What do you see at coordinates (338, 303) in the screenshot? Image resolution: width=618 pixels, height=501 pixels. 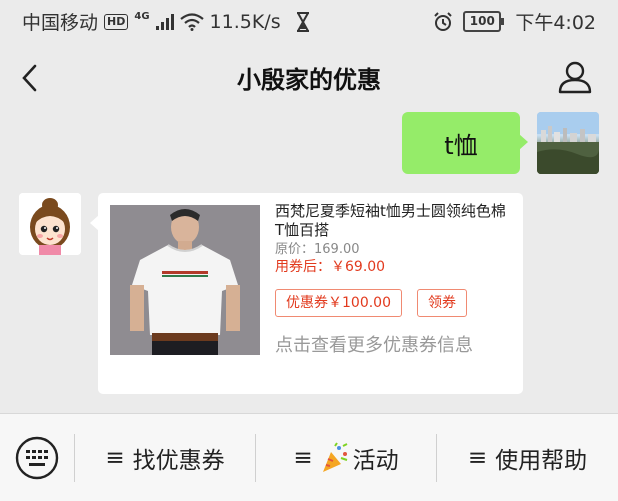 I see `coupon-value-tag: 优惠券￥100.00` at bounding box center [338, 303].